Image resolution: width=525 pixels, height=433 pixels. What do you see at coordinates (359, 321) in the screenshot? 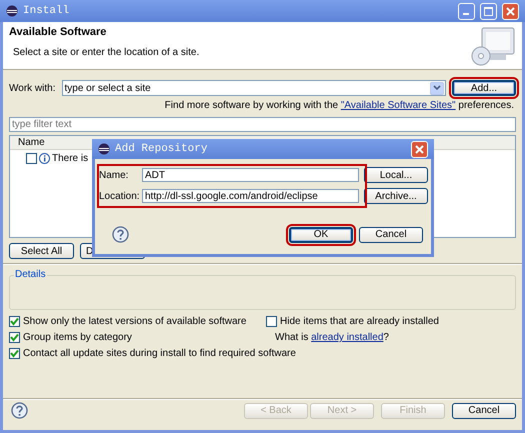
I see `checkbox-label: Hide items that are already installed` at bounding box center [359, 321].